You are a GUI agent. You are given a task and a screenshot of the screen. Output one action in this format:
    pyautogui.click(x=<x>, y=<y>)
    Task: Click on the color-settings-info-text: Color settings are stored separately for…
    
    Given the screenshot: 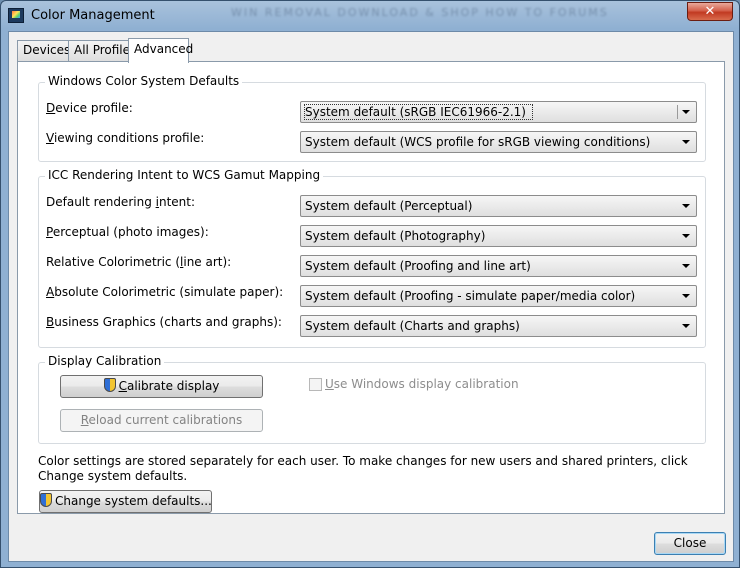 What is the action you would take?
    pyautogui.click(x=363, y=468)
    